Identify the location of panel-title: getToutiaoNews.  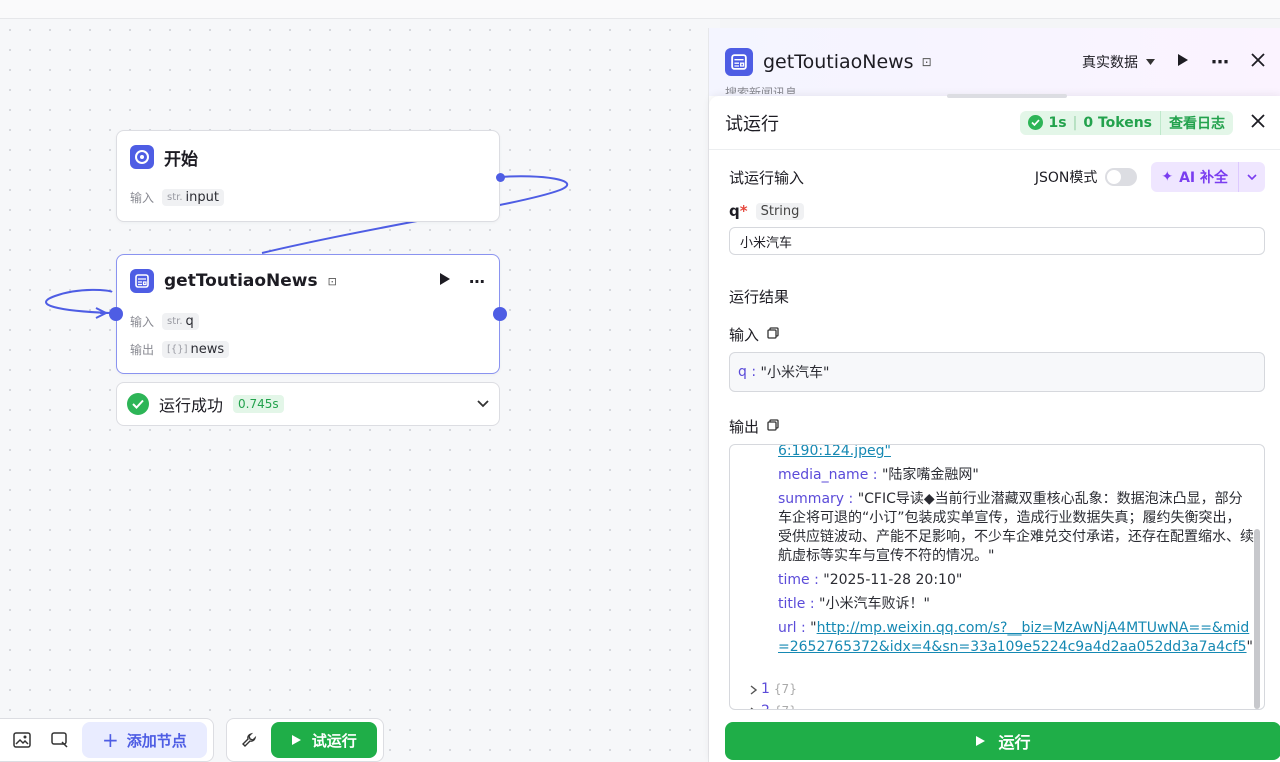
(838, 62).